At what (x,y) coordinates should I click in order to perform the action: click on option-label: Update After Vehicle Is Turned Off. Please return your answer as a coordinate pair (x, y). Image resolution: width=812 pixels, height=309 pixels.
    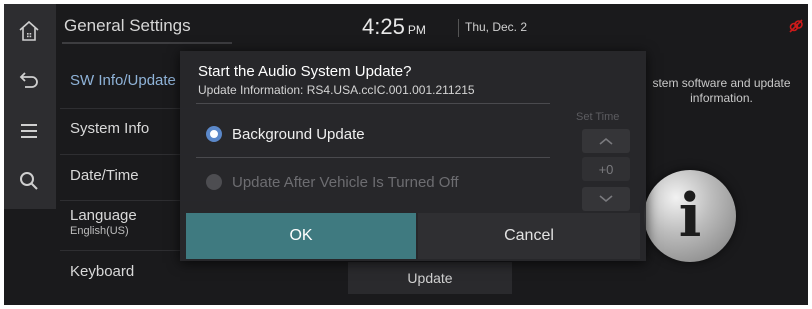
    Looking at the image, I should click on (345, 182).